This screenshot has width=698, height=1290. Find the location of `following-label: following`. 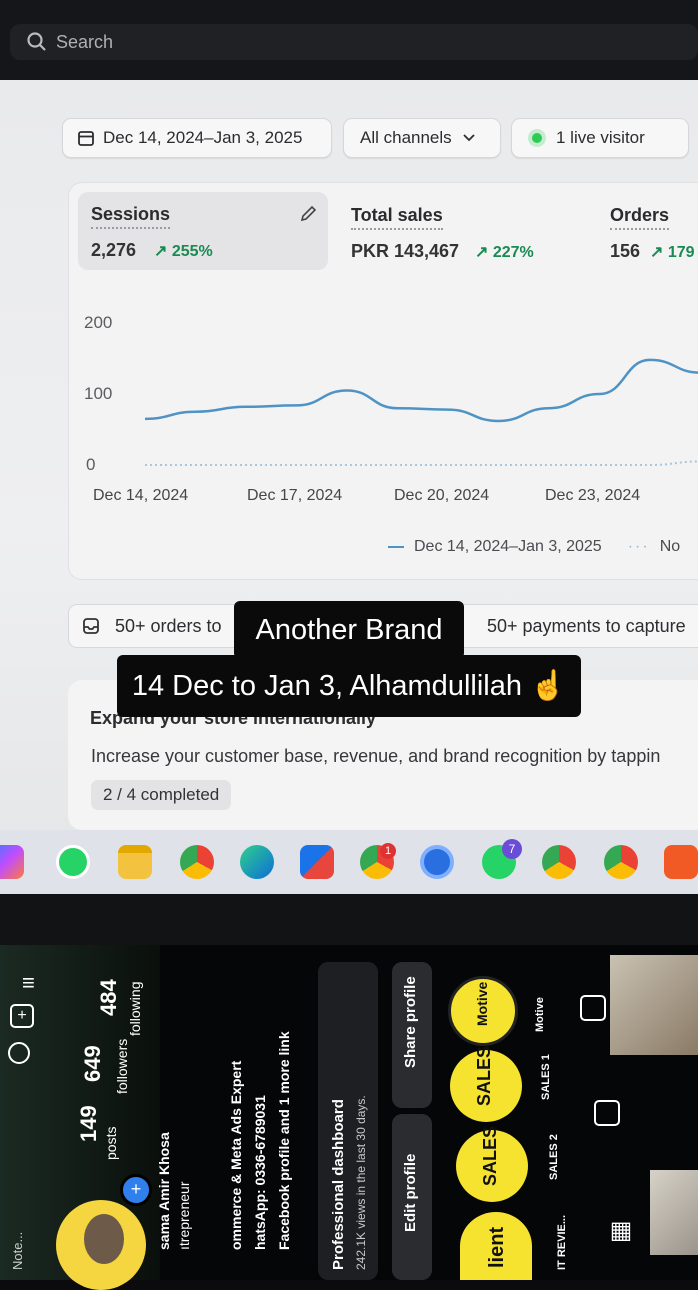

following-label: following is located at coordinates (135, 1009).